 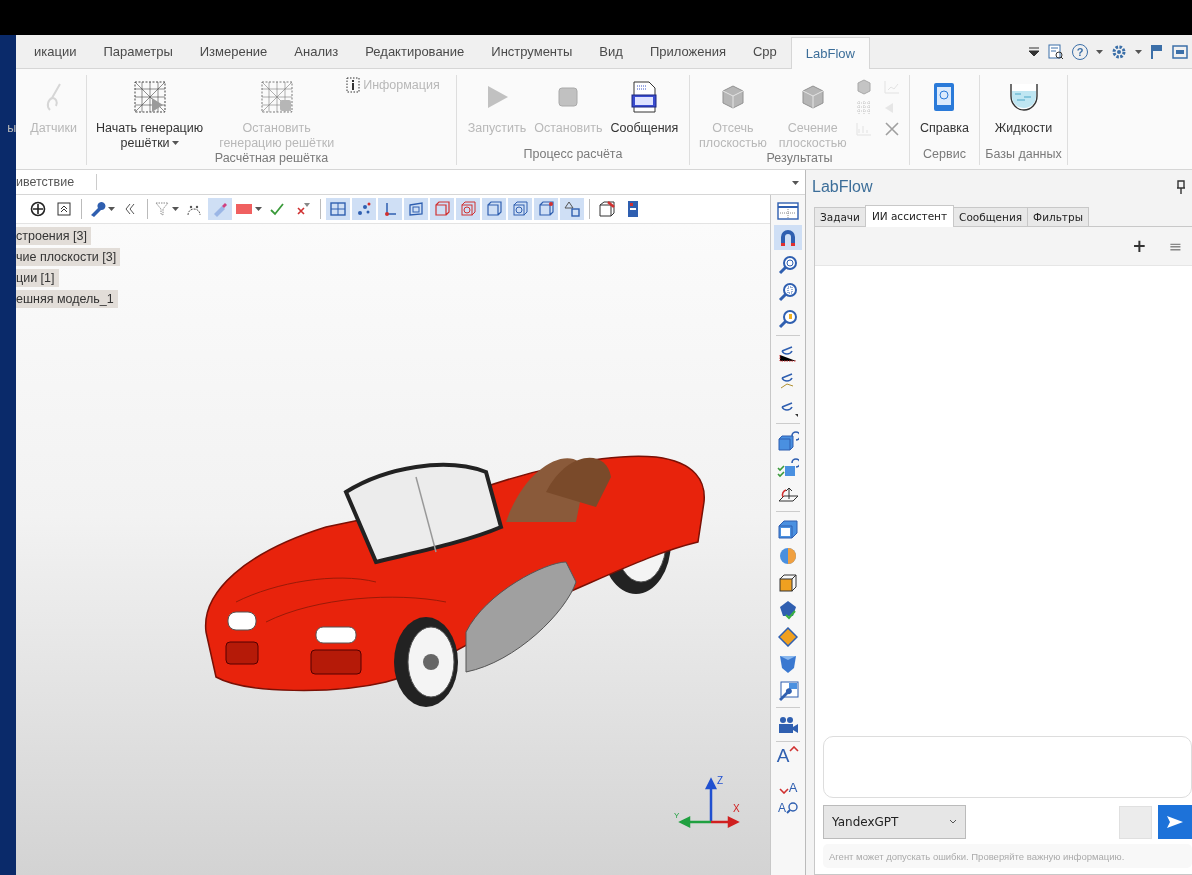 I want to click on ribbon-button: Справка, so click(x=944, y=105).